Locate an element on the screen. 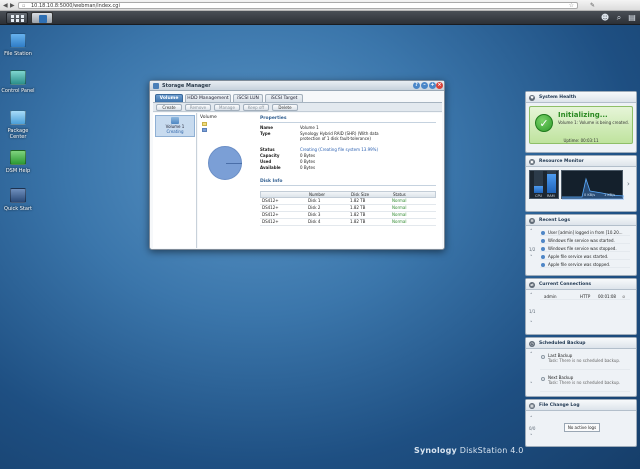  file-change-log-widget: ▦ File Change Log ˄ 0/0 ˅ No active logs is located at coordinates (581, 423).